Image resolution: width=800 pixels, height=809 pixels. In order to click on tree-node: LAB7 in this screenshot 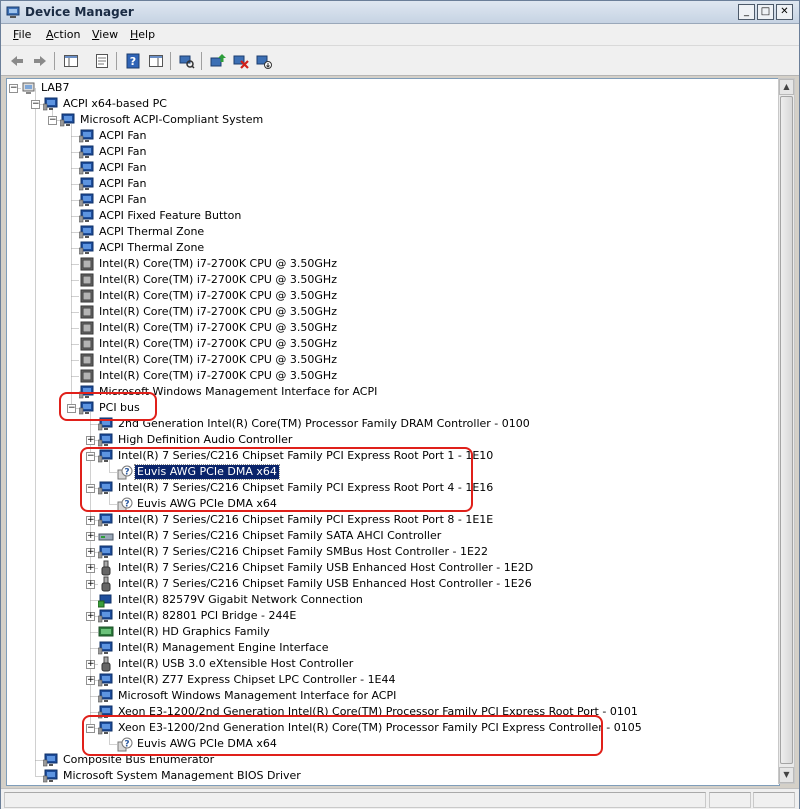, I will do `click(46, 88)`.